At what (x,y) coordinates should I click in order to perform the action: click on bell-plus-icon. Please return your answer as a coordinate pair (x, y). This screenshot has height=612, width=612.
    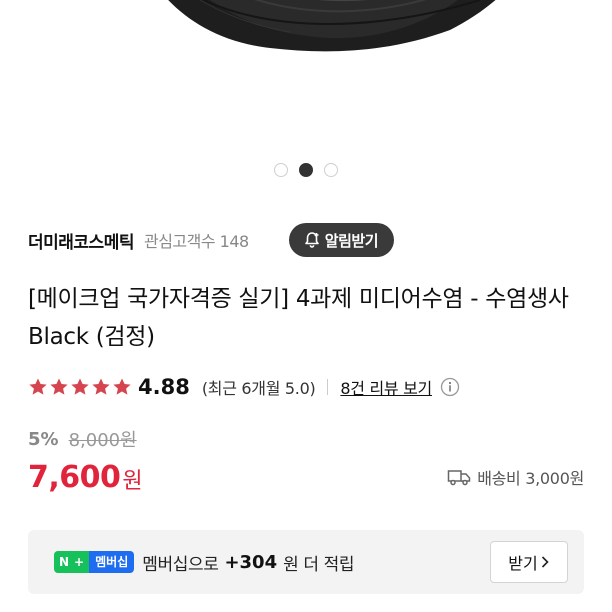
    Looking at the image, I should click on (311, 240).